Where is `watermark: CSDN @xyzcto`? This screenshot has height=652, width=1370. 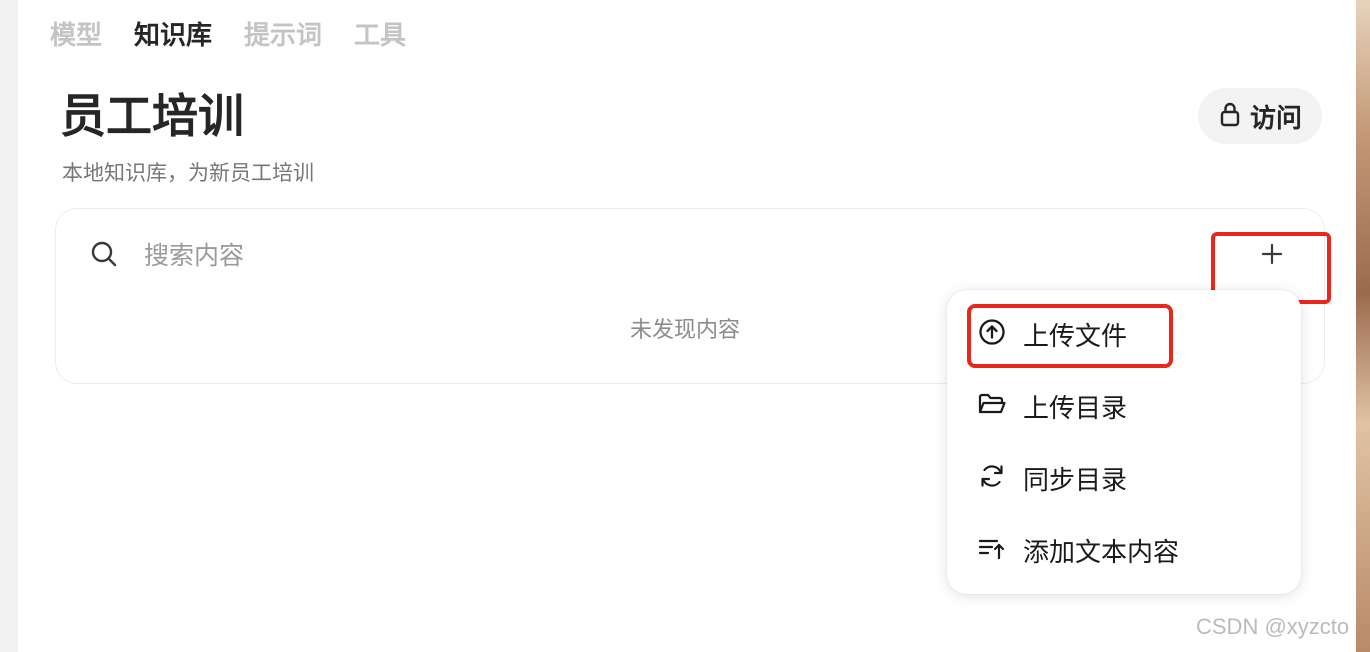 watermark: CSDN @xyzcto is located at coordinates (1273, 626).